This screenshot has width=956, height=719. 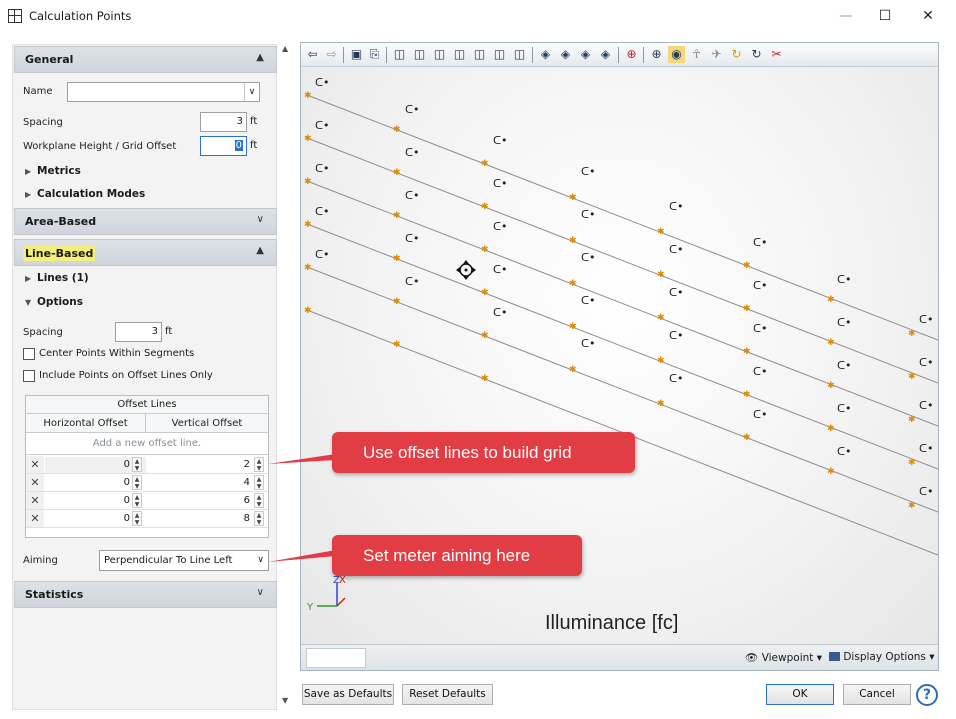 What do you see at coordinates (676, 54) in the screenshot?
I see `globe-icon: ◉` at bounding box center [676, 54].